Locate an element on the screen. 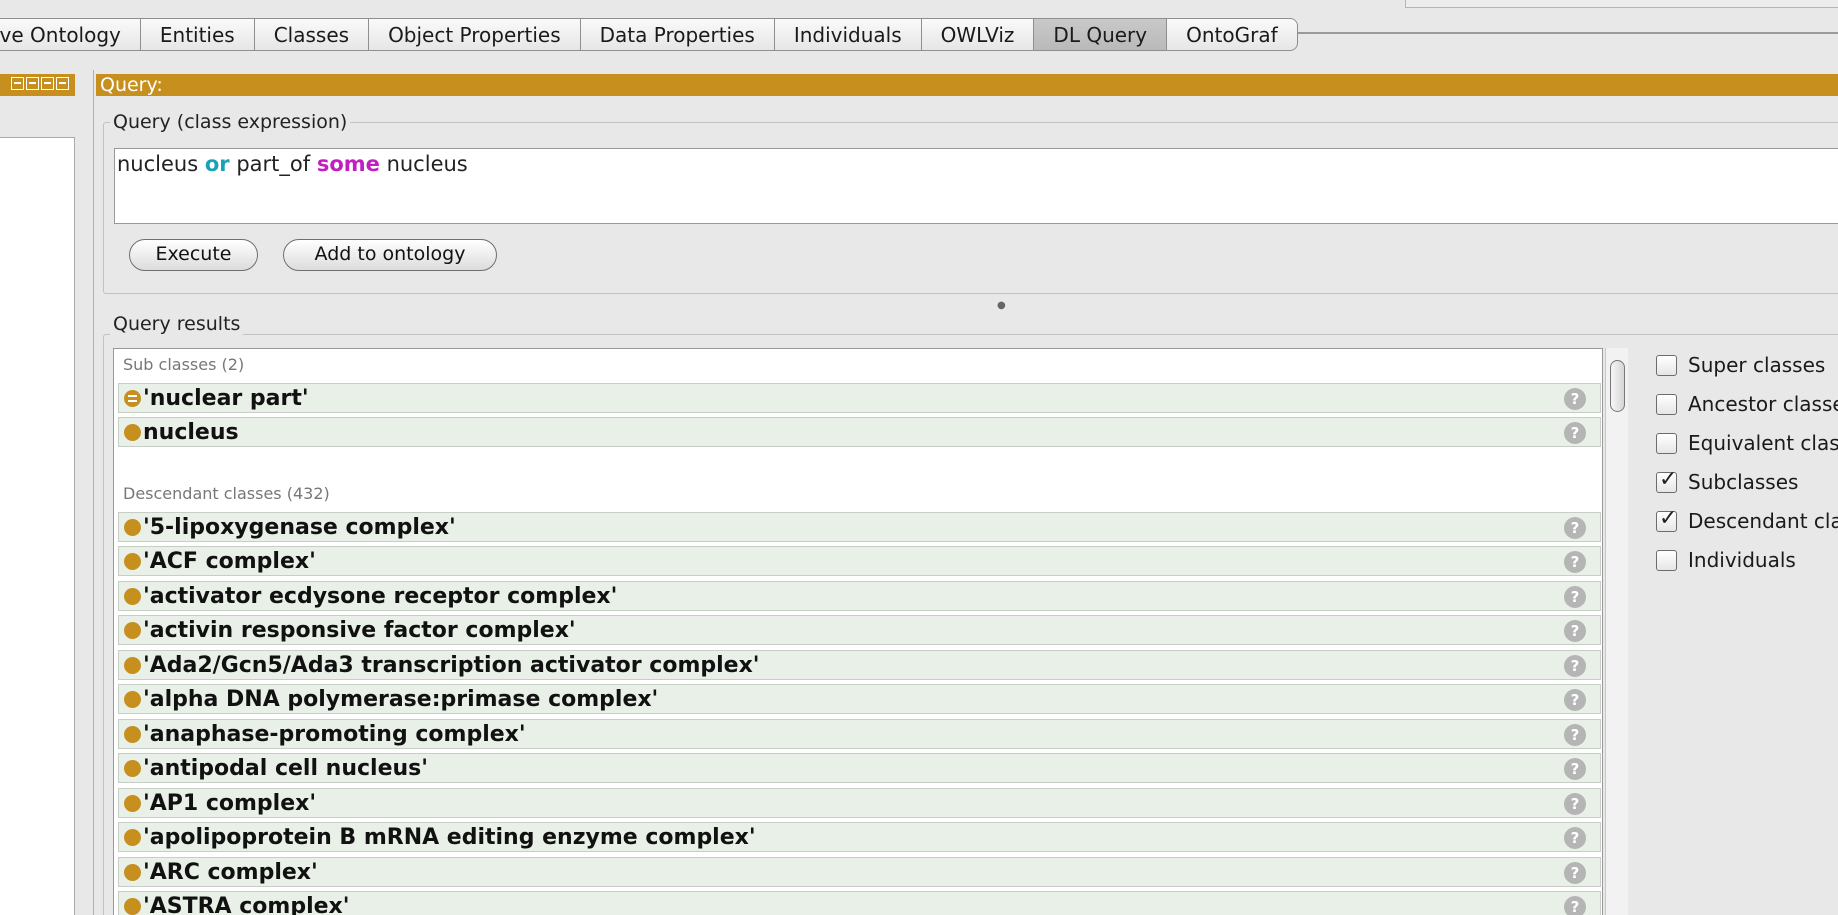  list-item: 'AP1 complex' ? is located at coordinates (859, 803).